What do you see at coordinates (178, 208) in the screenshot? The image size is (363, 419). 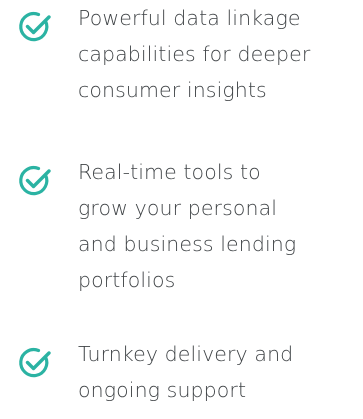 I see `feature-line: grow your personal` at bounding box center [178, 208].